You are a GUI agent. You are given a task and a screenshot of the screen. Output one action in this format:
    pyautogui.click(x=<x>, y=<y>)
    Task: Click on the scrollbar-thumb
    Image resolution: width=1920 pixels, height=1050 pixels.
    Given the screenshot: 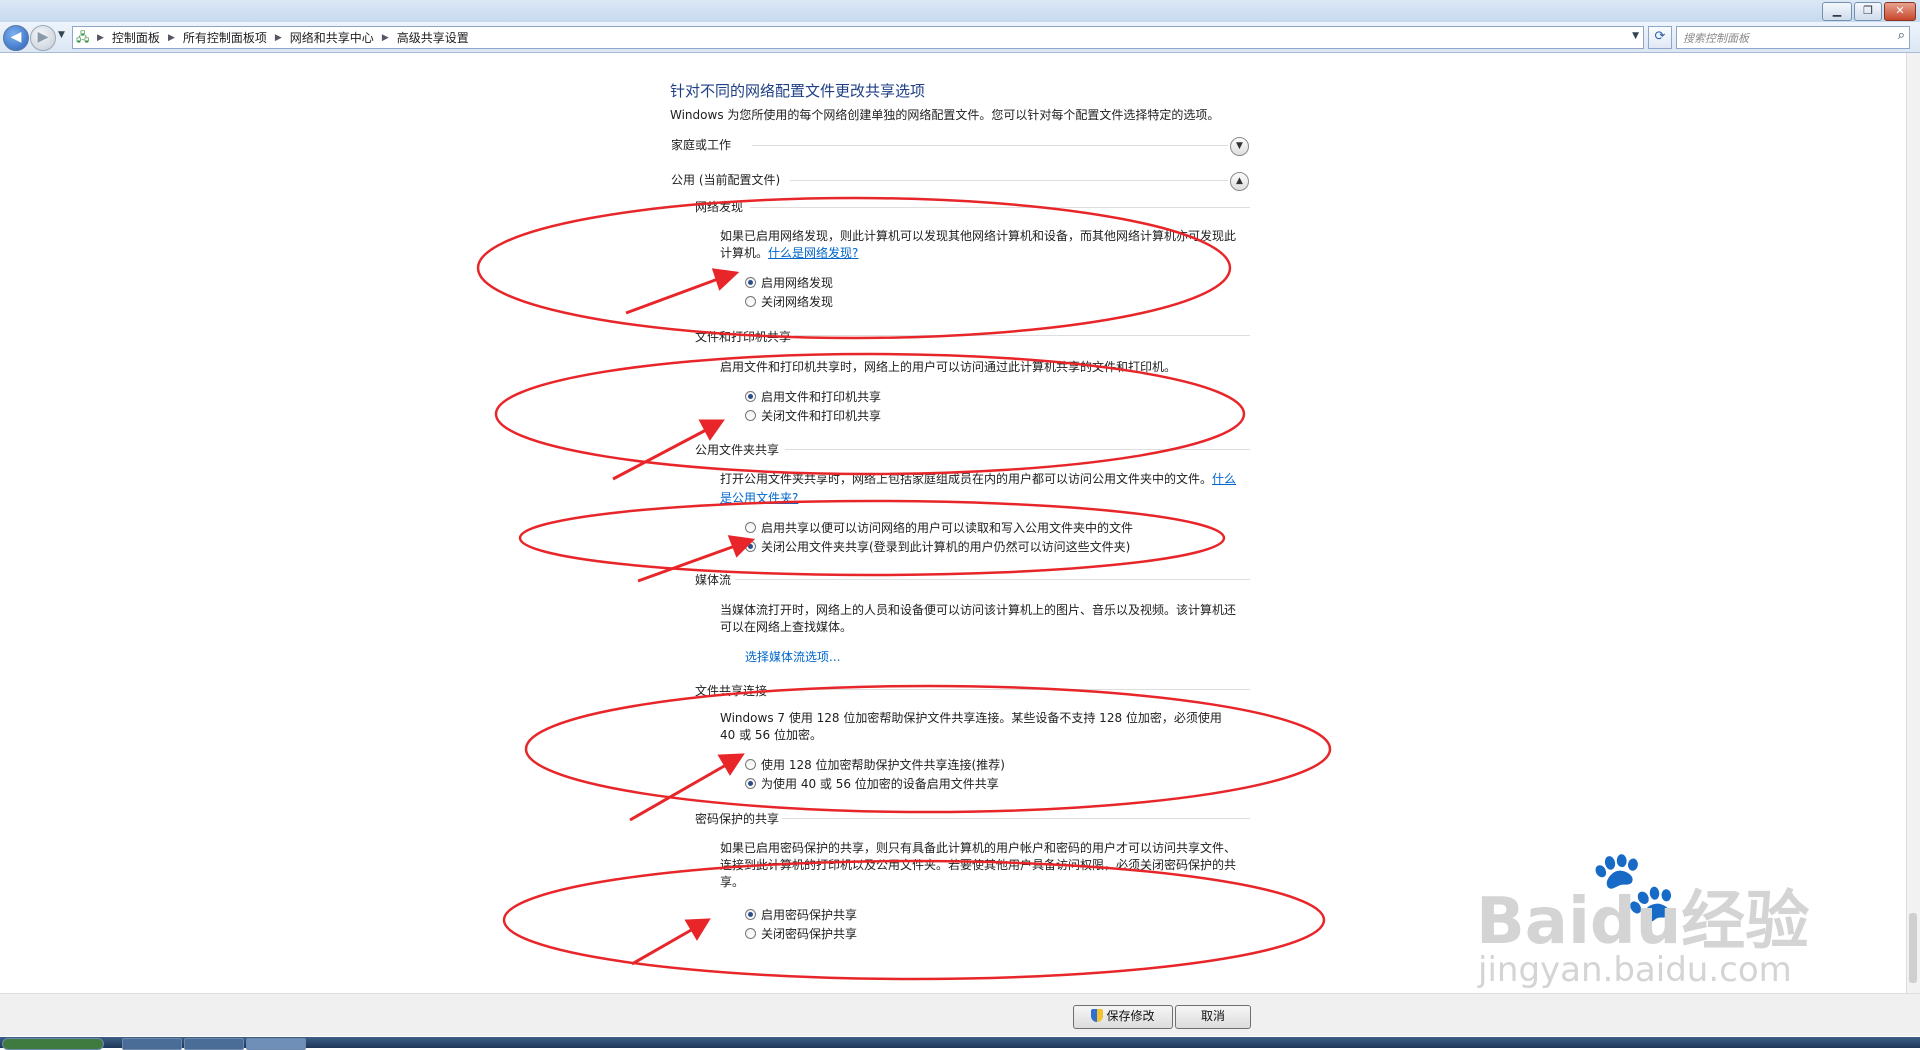 What is the action you would take?
    pyautogui.click(x=1913, y=948)
    